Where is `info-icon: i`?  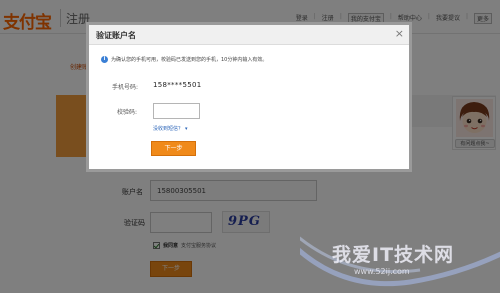 info-icon: i is located at coordinates (104, 59).